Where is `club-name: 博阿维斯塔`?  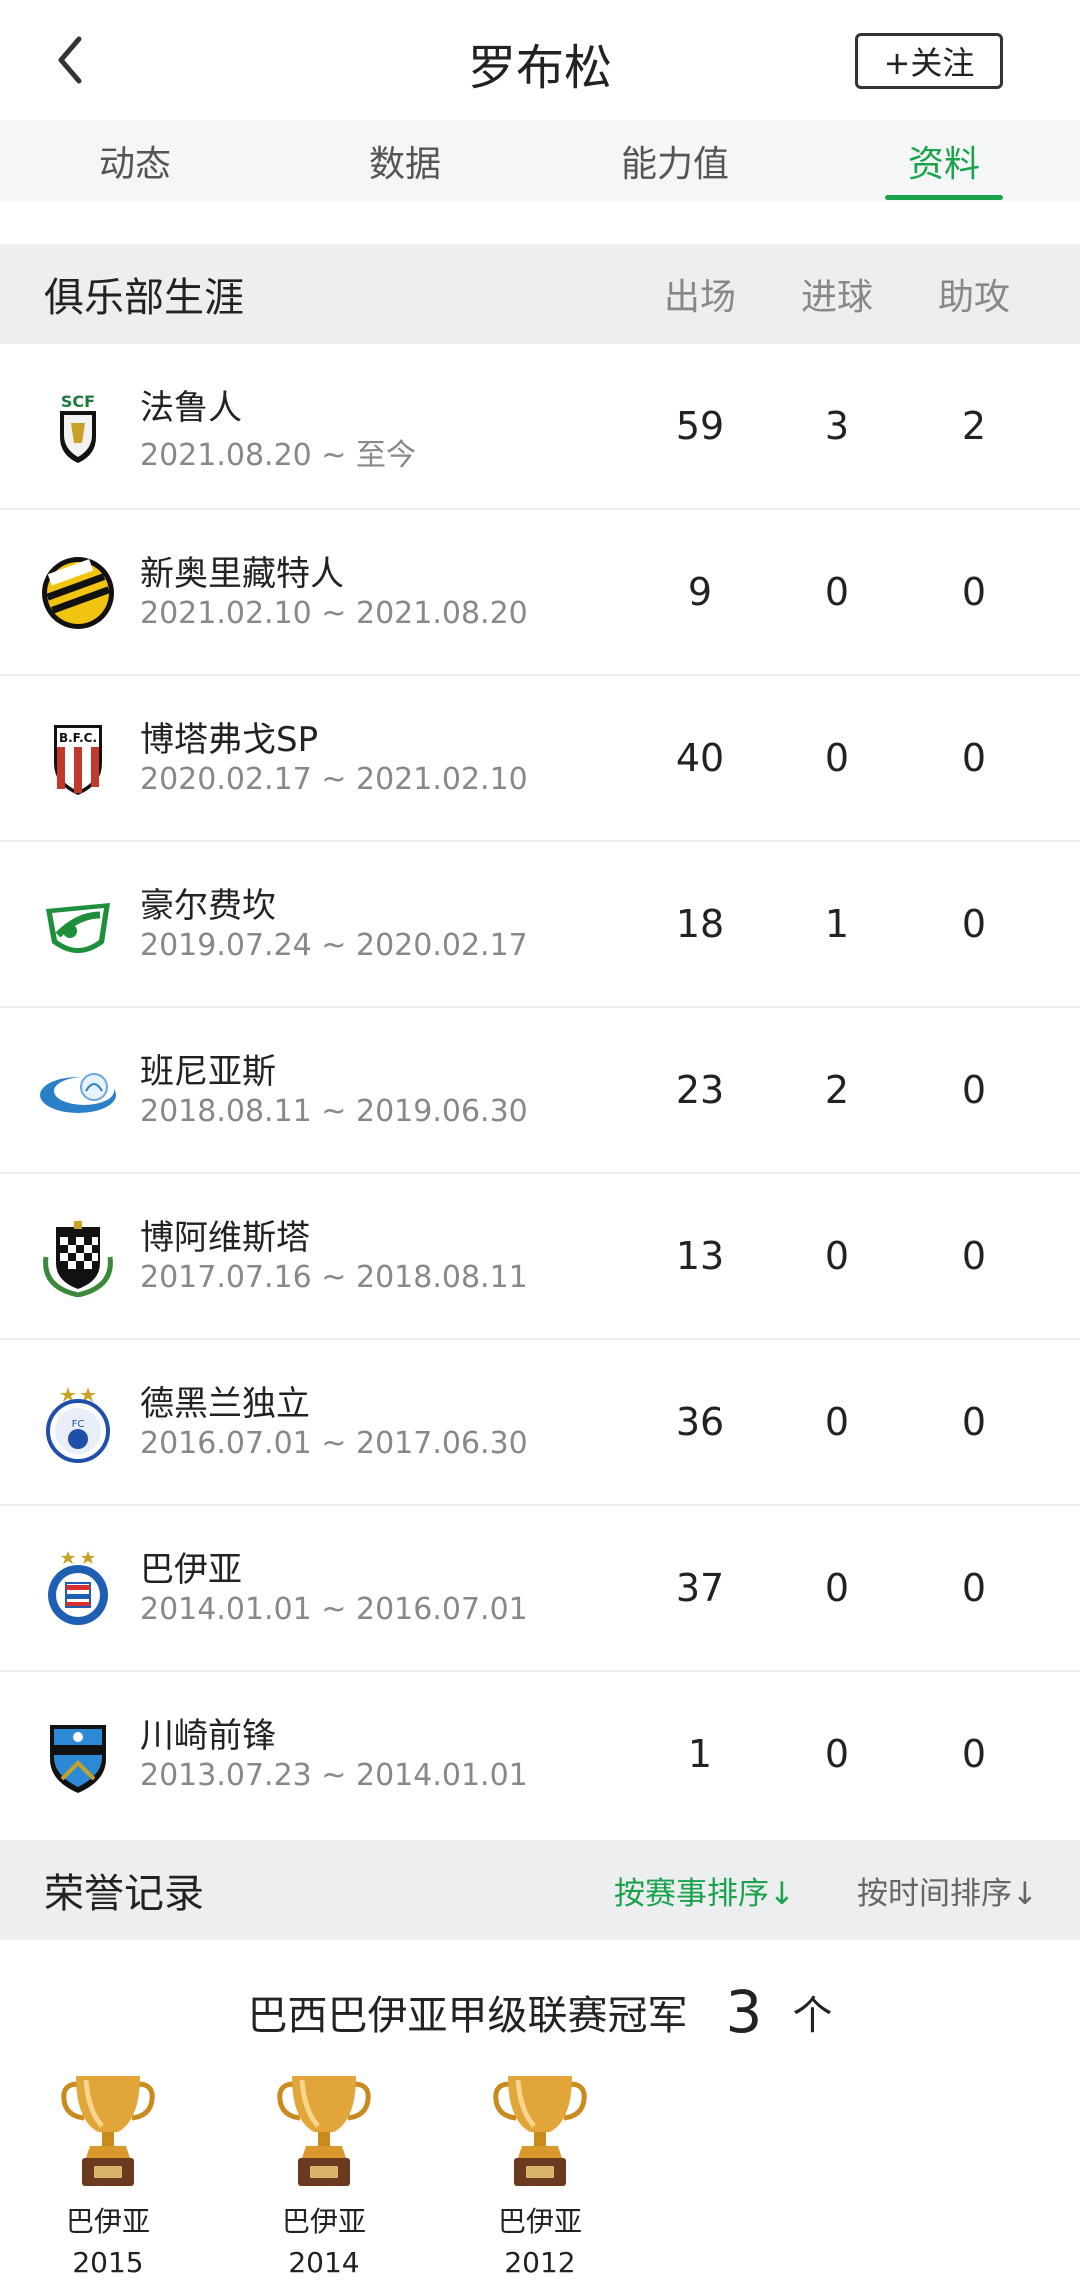
club-name: 博阿维斯塔 is located at coordinates (225, 1238).